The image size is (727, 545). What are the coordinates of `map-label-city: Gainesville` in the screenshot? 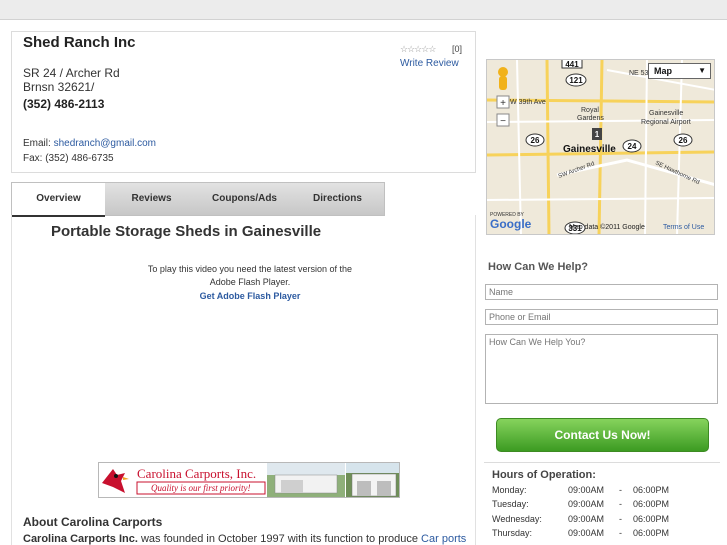 It's located at (589, 149).